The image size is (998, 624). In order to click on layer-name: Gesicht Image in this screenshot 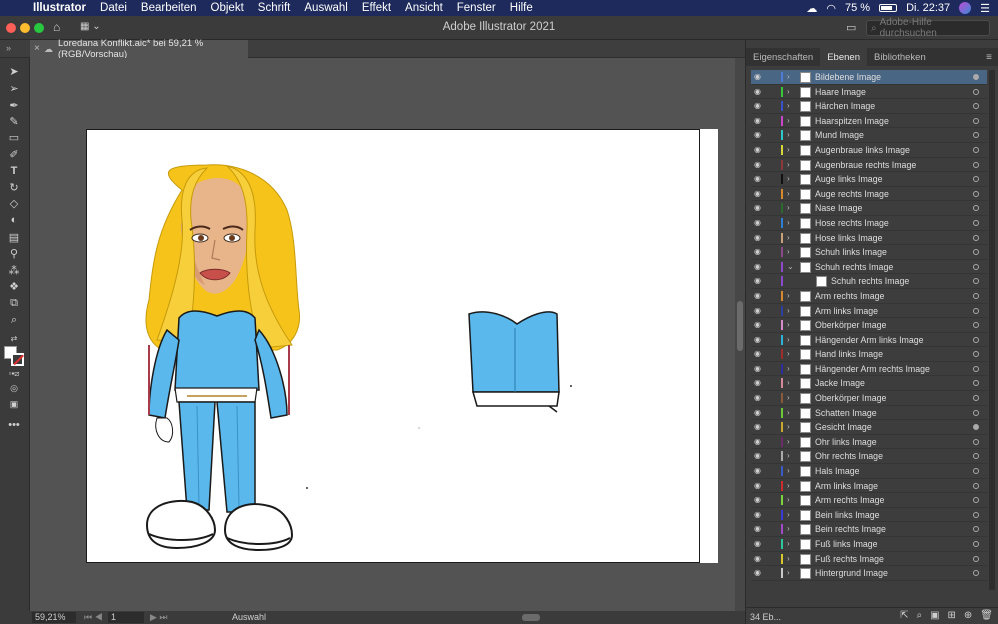, I will do `click(843, 427)`.